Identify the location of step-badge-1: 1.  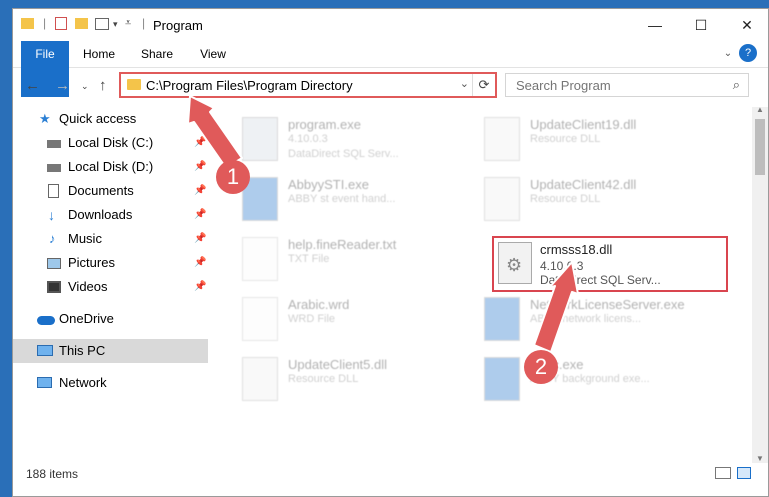
(233, 177).